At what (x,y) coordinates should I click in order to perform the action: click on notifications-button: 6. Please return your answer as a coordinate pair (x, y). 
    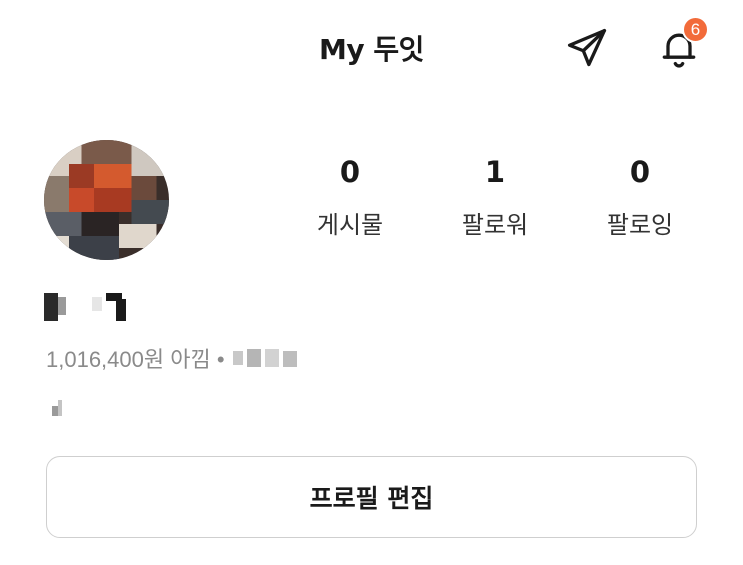
    Looking at the image, I should click on (683, 44).